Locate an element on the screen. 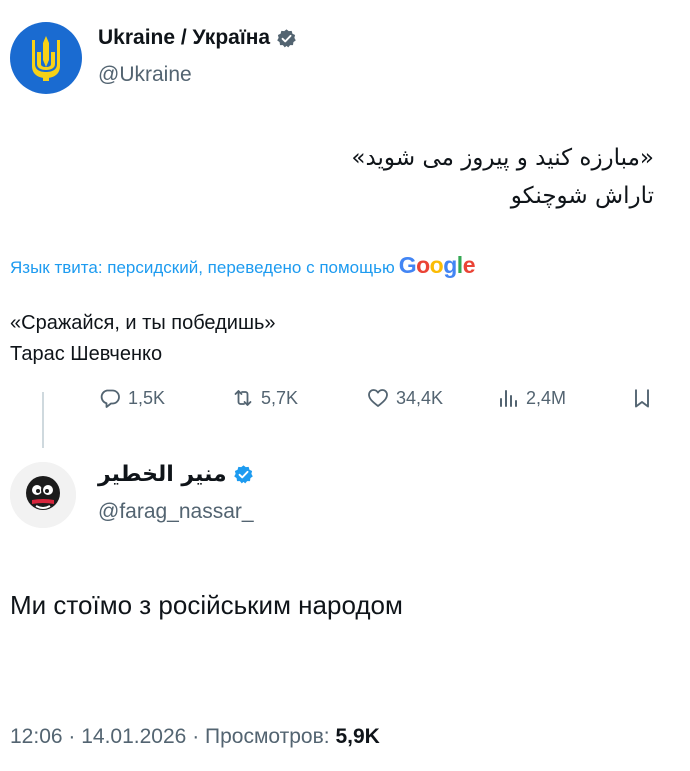 The height and width of the screenshot is (771, 690). like-button: 34,4K is located at coordinates (404, 398).